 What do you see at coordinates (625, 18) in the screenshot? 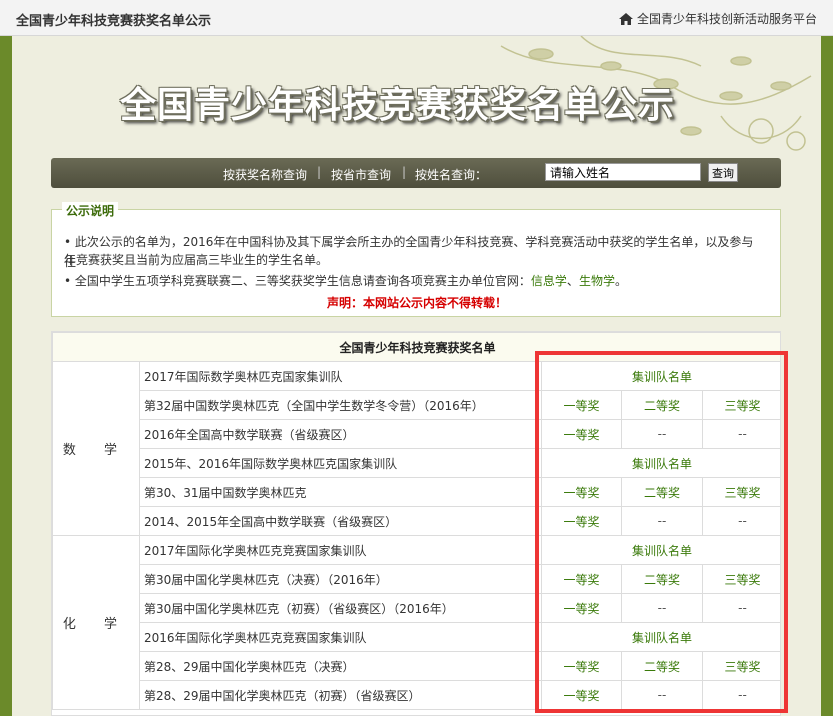
I see `home-icon` at bounding box center [625, 18].